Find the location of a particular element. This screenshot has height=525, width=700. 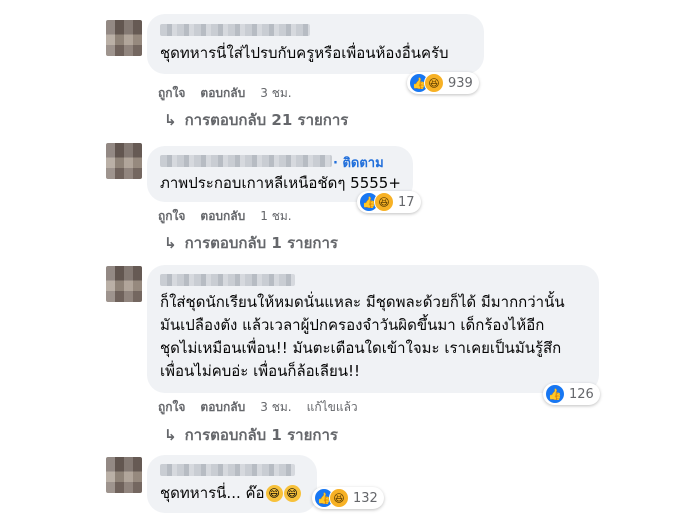

reaction-count: 17 is located at coordinates (406, 202).